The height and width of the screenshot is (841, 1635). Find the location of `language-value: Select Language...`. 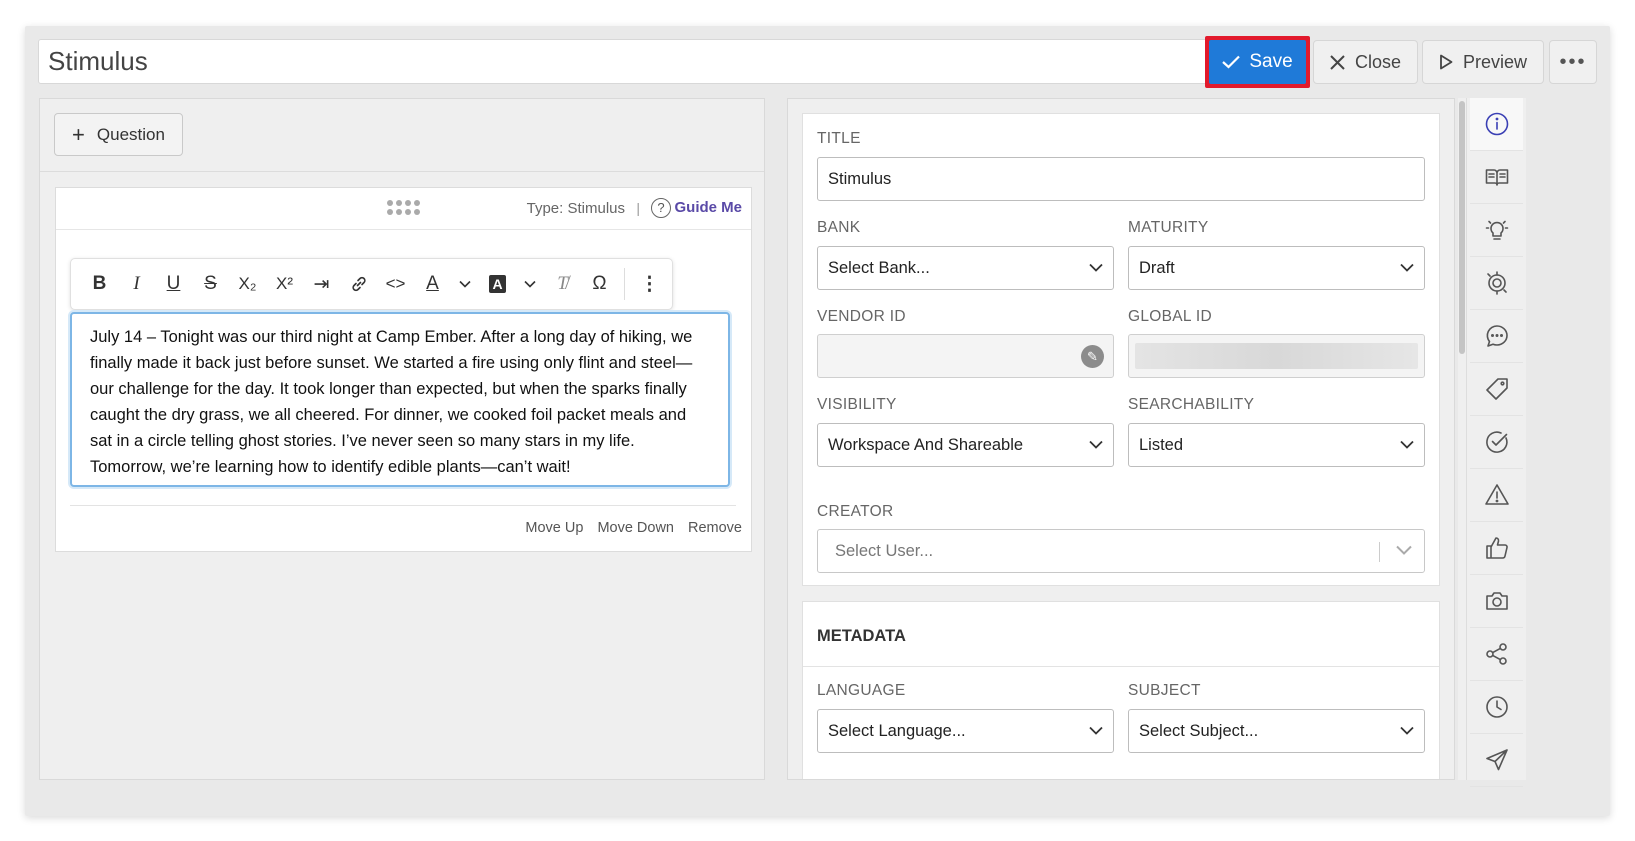

language-value: Select Language... is located at coordinates (897, 731).